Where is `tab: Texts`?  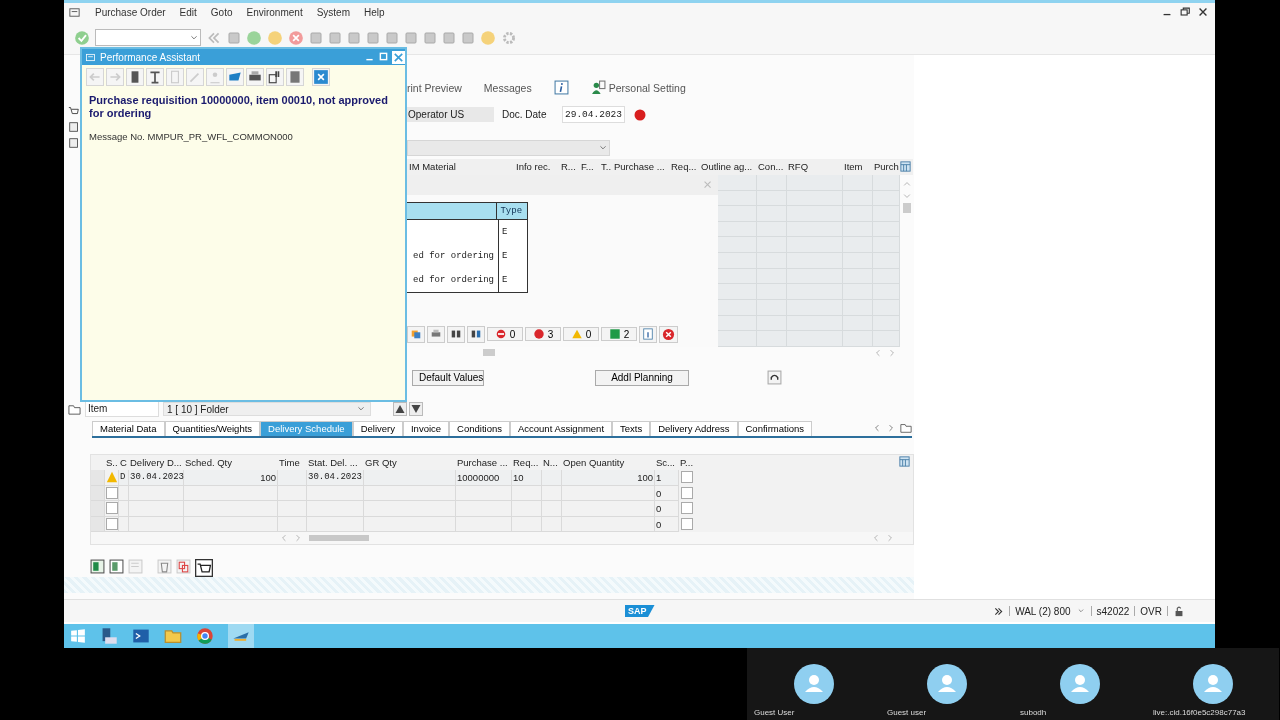 tab: Texts is located at coordinates (631, 428).